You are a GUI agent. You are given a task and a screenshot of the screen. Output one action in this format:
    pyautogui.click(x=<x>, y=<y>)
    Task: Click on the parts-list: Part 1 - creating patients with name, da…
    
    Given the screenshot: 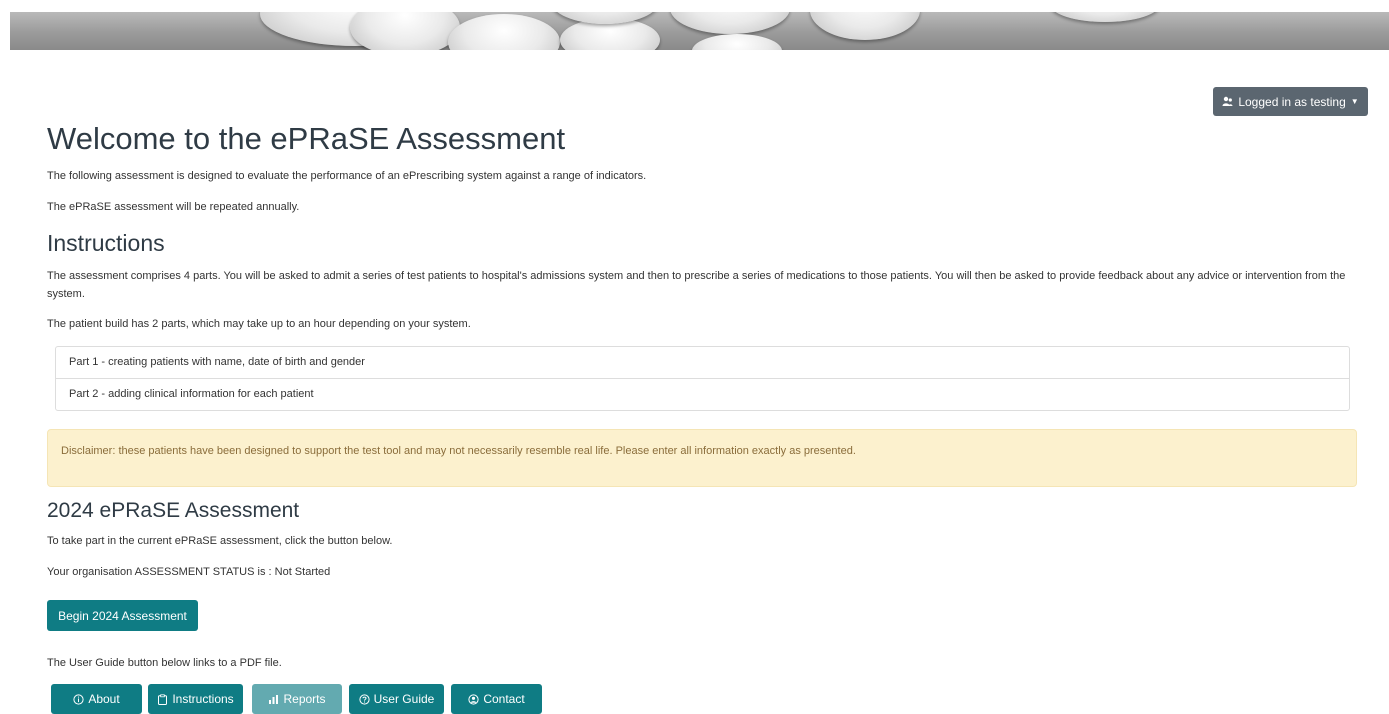 What is the action you would take?
    pyautogui.click(x=702, y=378)
    